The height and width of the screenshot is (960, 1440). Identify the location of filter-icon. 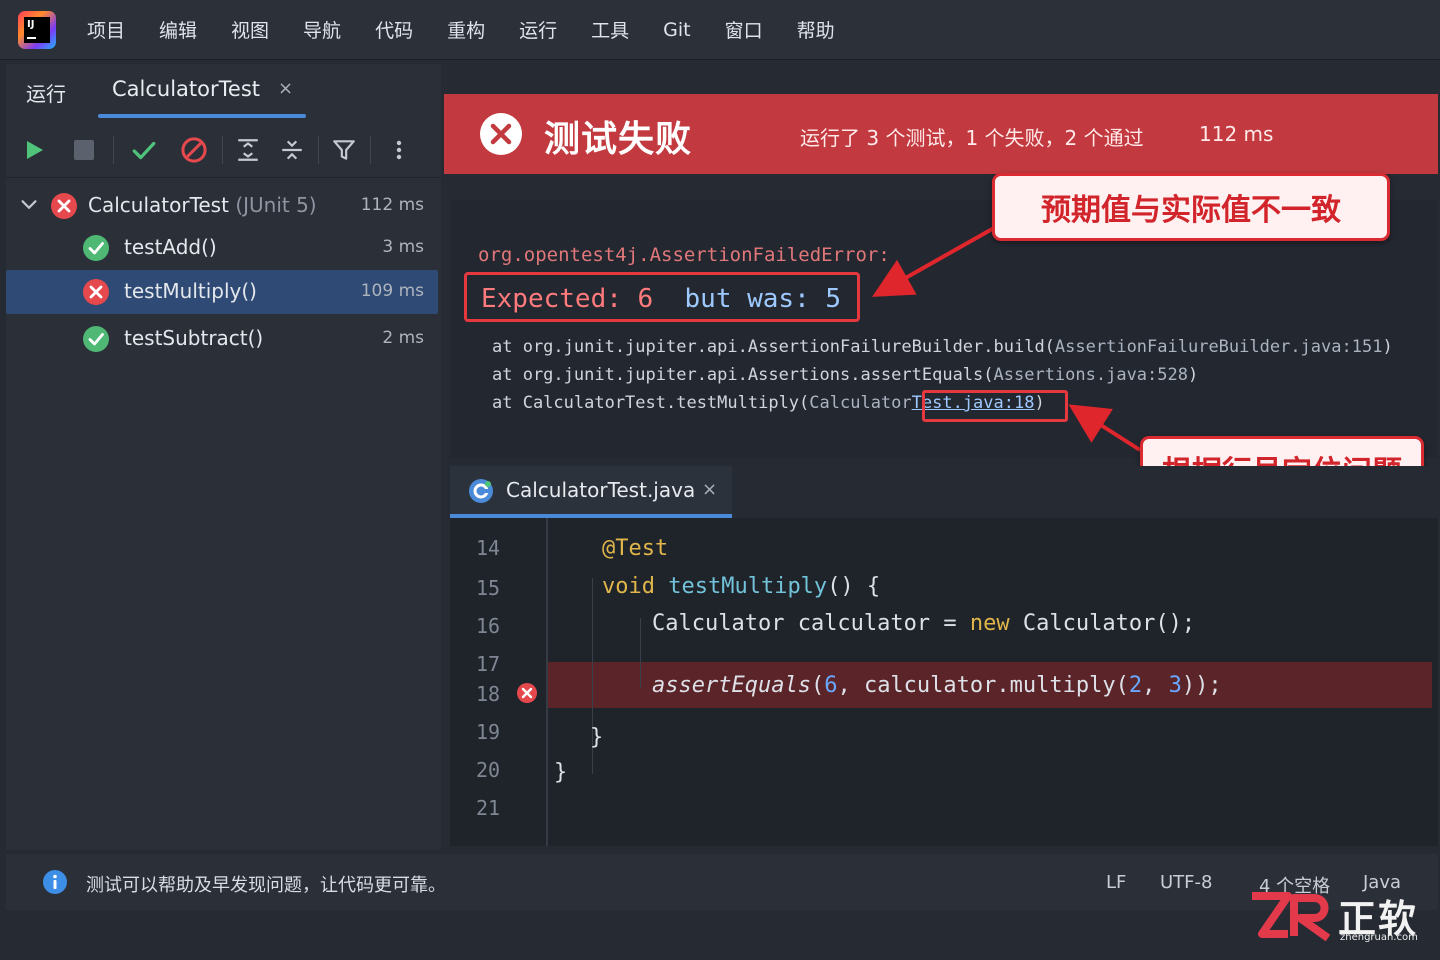
(344, 150).